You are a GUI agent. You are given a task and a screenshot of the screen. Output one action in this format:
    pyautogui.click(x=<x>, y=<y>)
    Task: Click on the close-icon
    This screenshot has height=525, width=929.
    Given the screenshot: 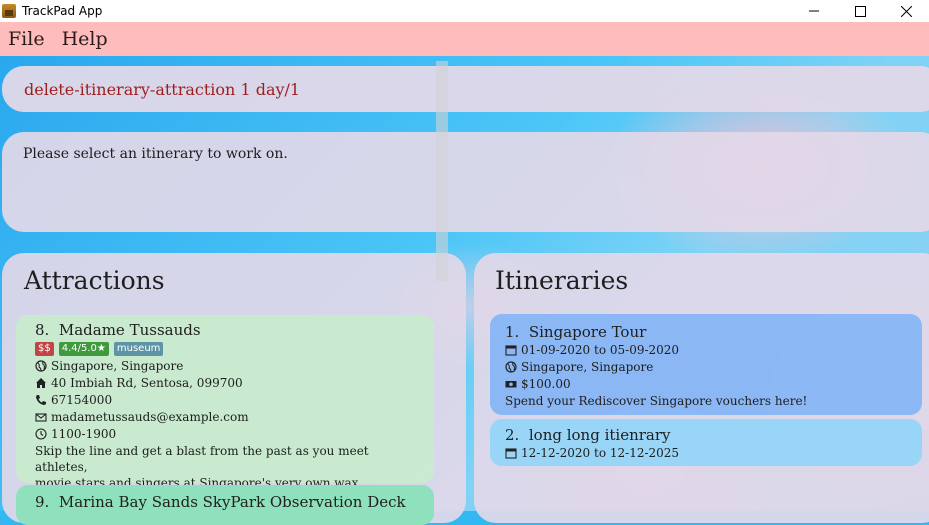 What is the action you would take?
    pyautogui.click(x=906, y=11)
    